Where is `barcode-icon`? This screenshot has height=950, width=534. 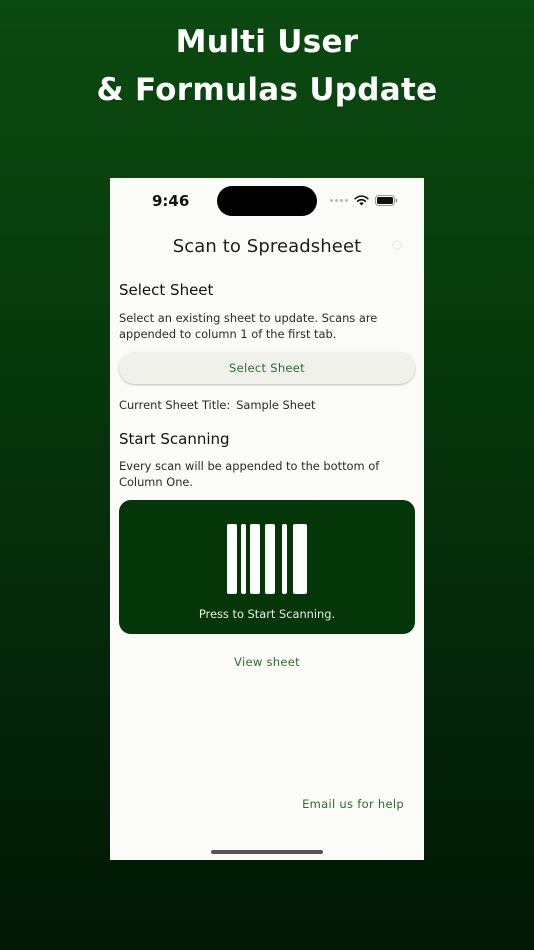 barcode-icon is located at coordinates (267, 561).